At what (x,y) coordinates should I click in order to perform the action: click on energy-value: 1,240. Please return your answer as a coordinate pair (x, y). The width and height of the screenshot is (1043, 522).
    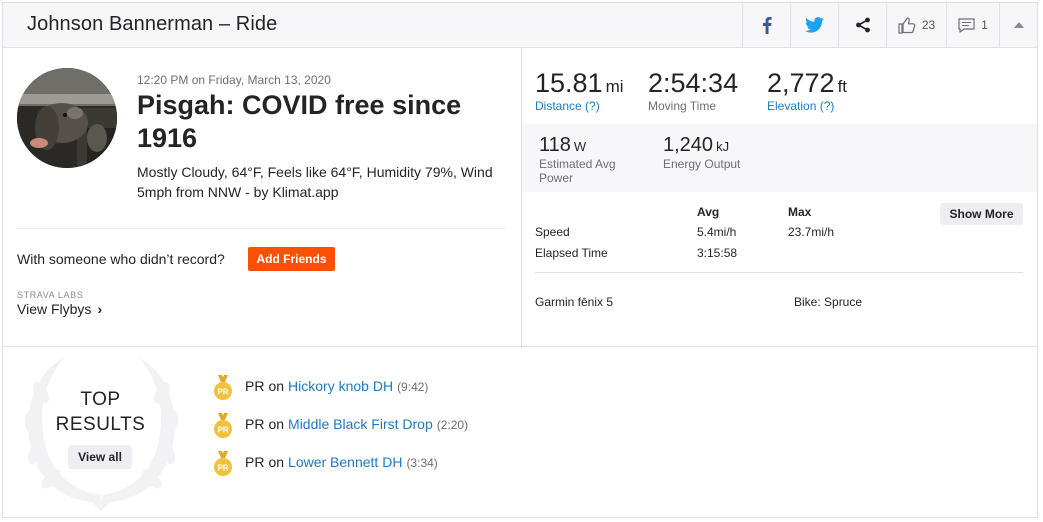
    Looking at the image, I should click on (688, 145).